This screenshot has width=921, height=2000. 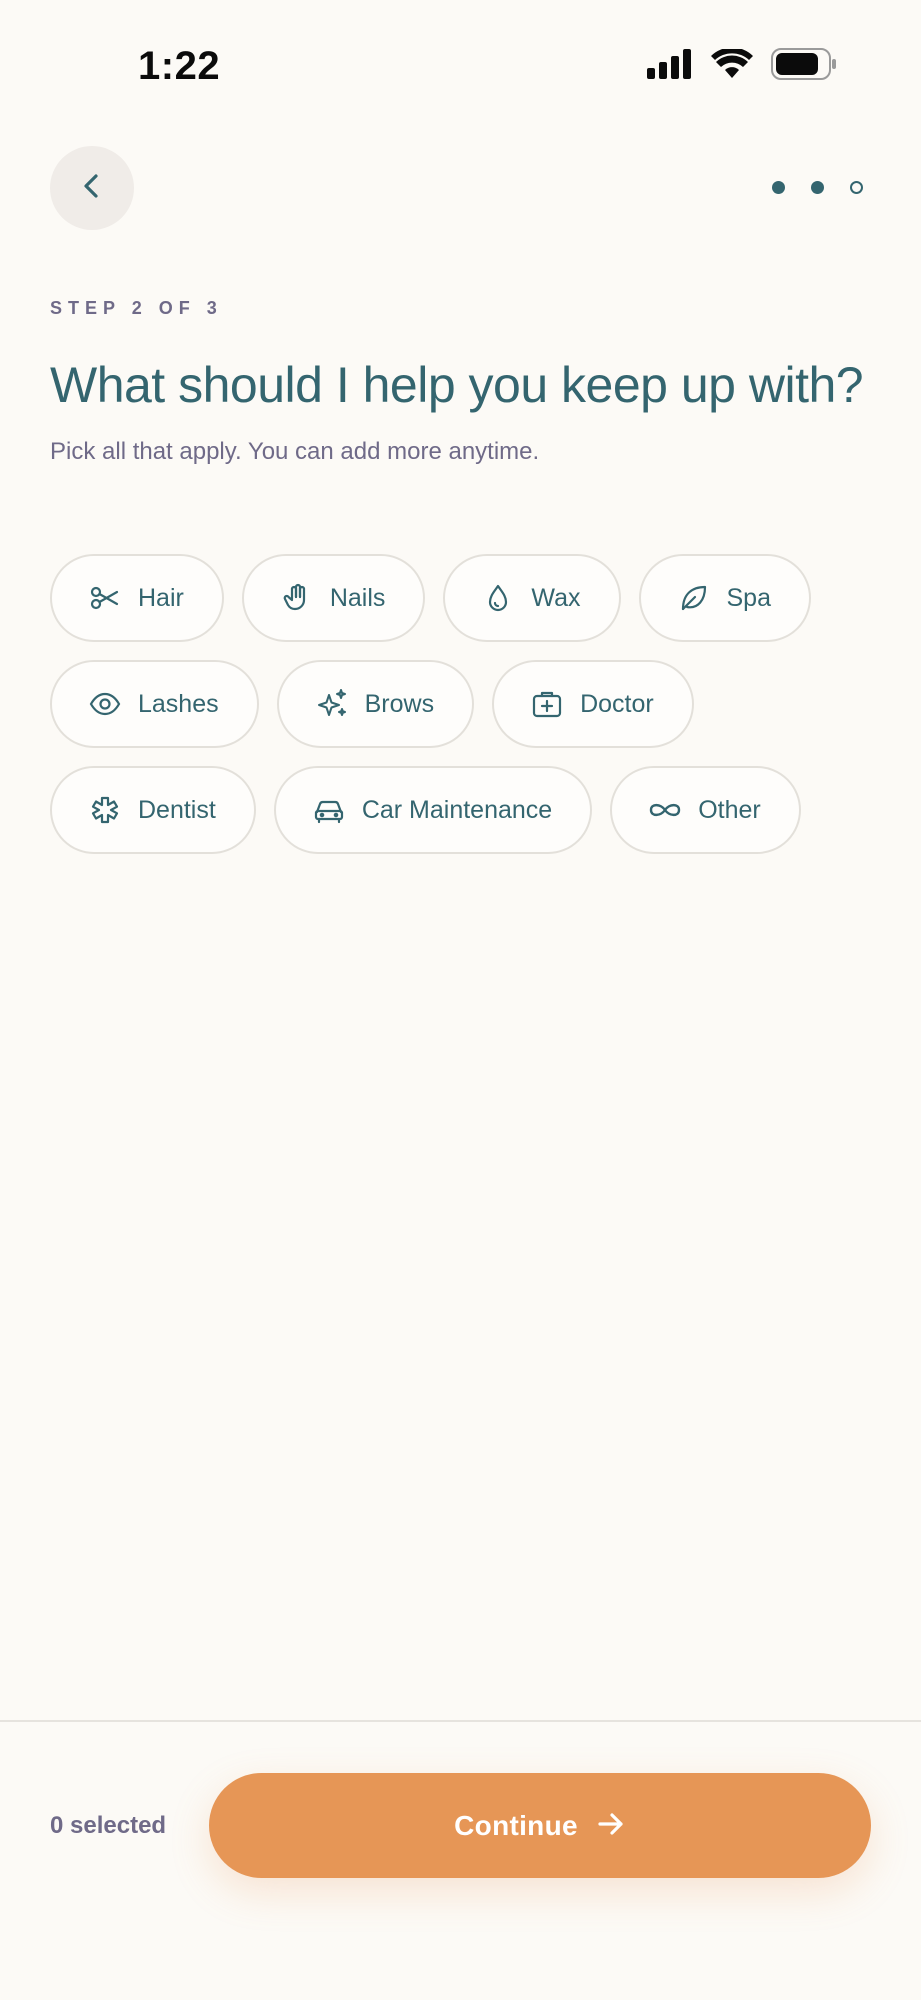 I want to click on leaf-icon, so click(x=694, y=598).